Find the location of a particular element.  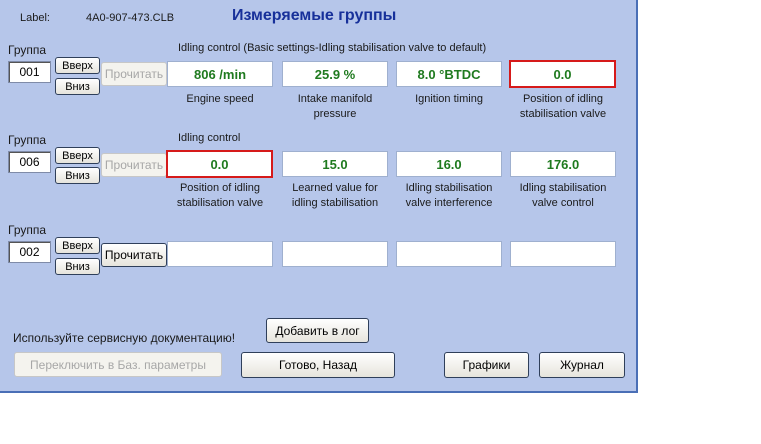

group-number-field: 002 is located at coordinates (29, 252).